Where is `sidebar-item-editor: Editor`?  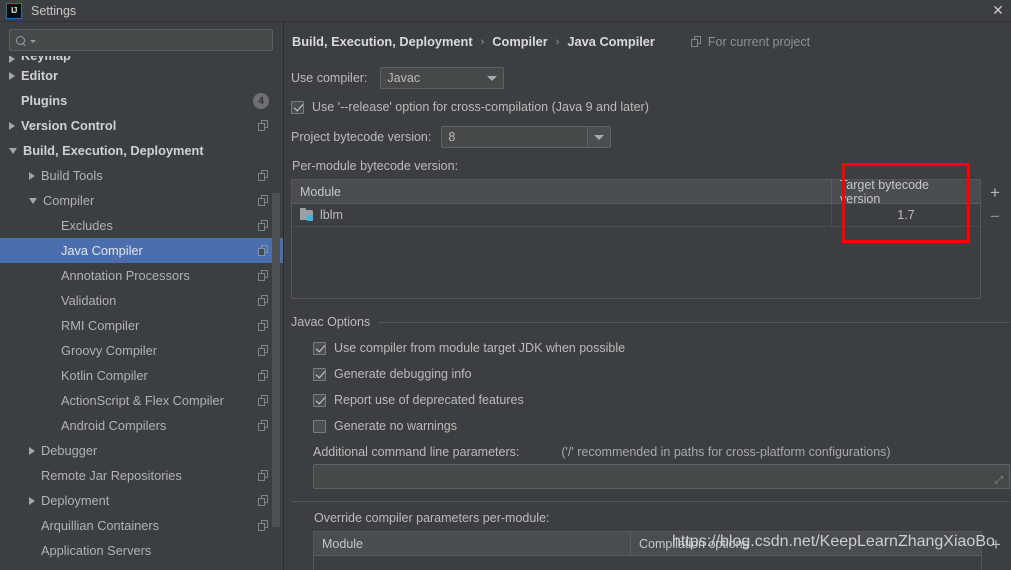 sidebar-item-editor: Editor is located at coordinates (141, 75).